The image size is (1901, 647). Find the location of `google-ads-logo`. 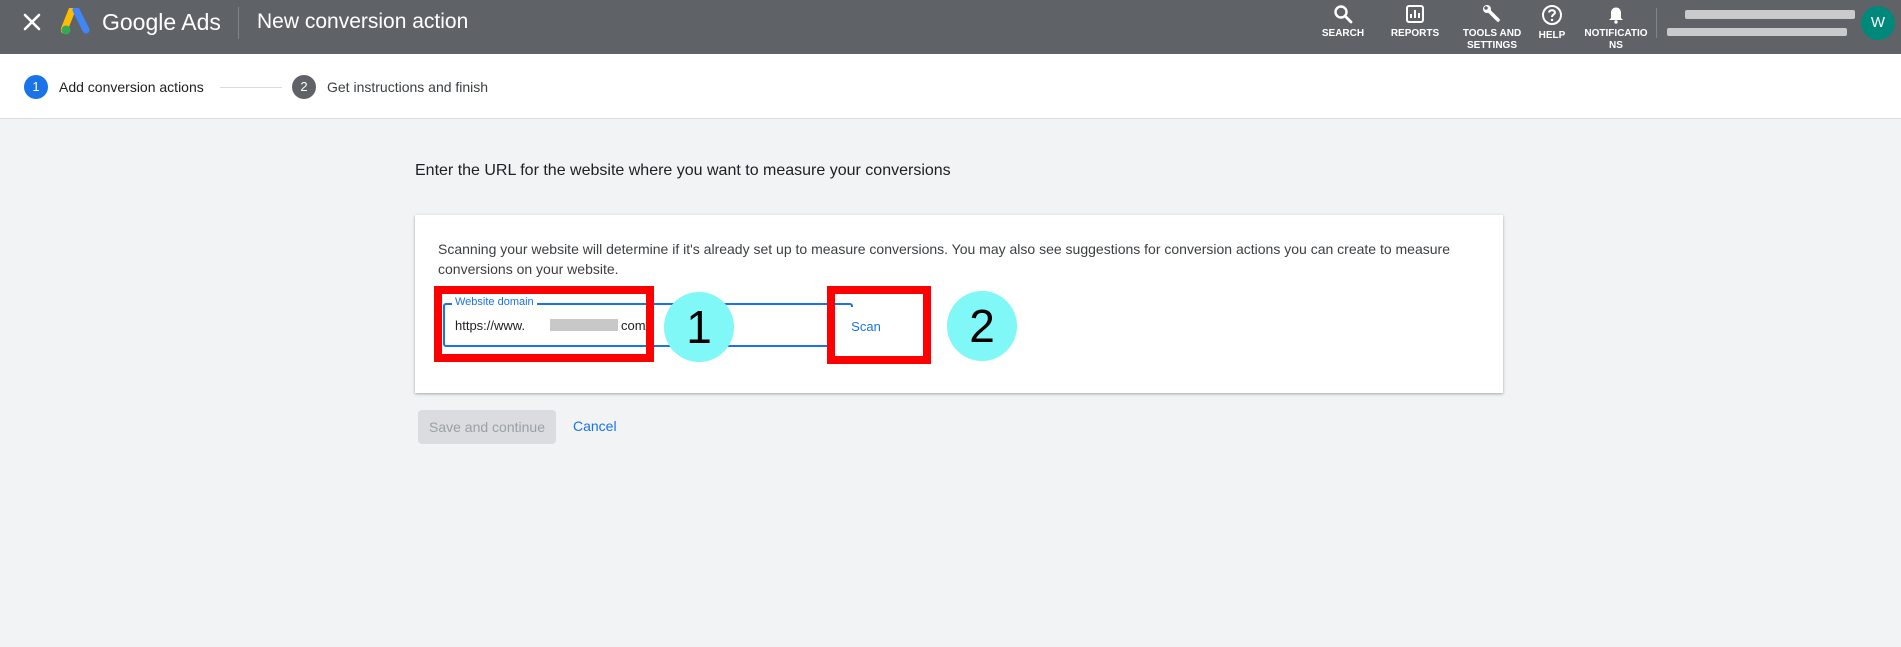

google-ads-logo is located at coordinates (76, 21).